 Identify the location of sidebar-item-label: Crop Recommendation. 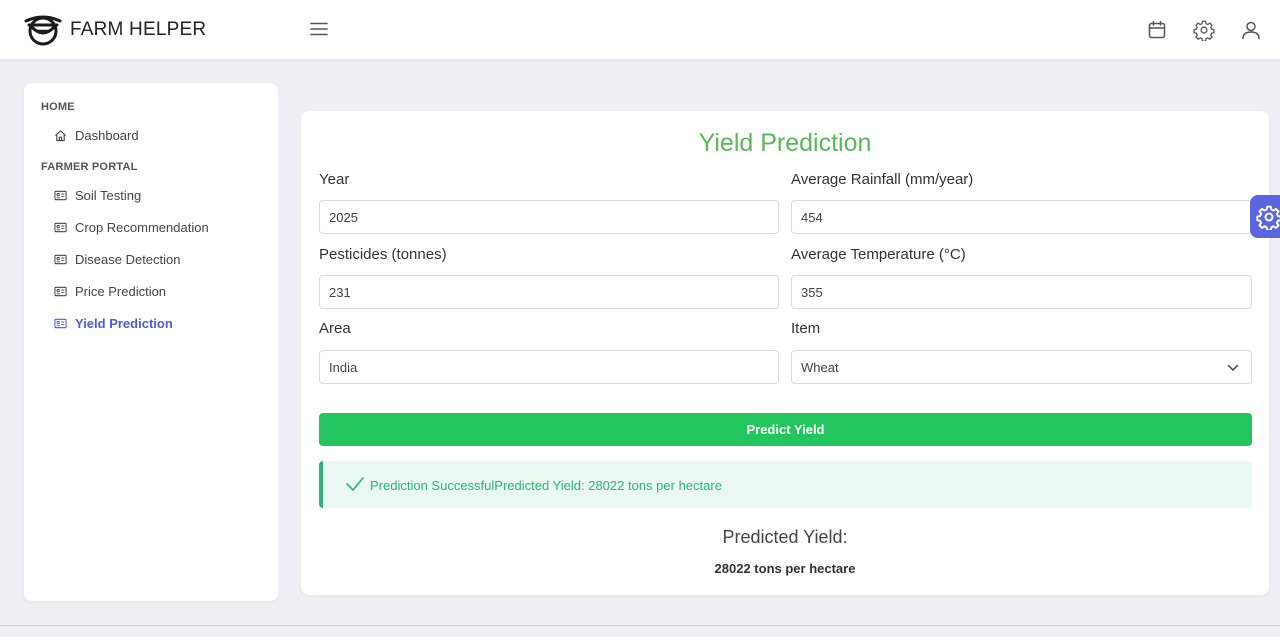
(142, 227).